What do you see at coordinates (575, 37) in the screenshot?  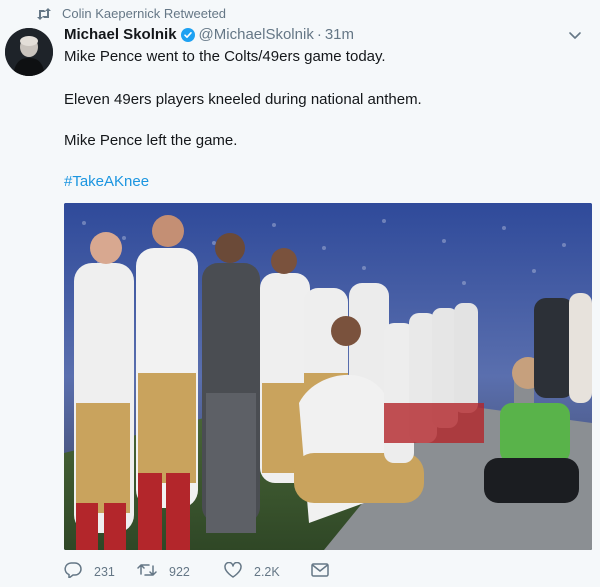 I see `chevron-down-icon` at bounding box center [575, 37].